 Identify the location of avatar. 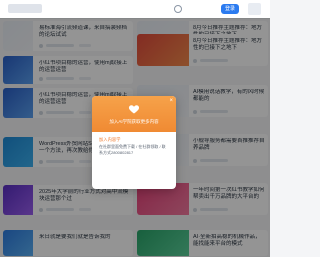
(254, 9).